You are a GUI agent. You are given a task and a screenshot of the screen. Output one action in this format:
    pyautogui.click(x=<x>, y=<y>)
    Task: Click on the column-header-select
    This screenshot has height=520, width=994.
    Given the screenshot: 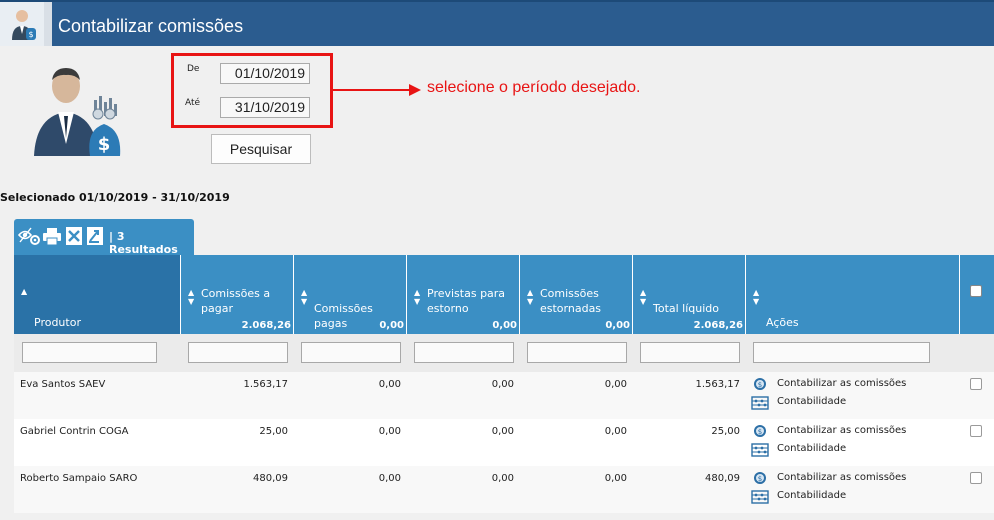 What is the action you would take?
    pyautogui.click(x=977, y=294)
    